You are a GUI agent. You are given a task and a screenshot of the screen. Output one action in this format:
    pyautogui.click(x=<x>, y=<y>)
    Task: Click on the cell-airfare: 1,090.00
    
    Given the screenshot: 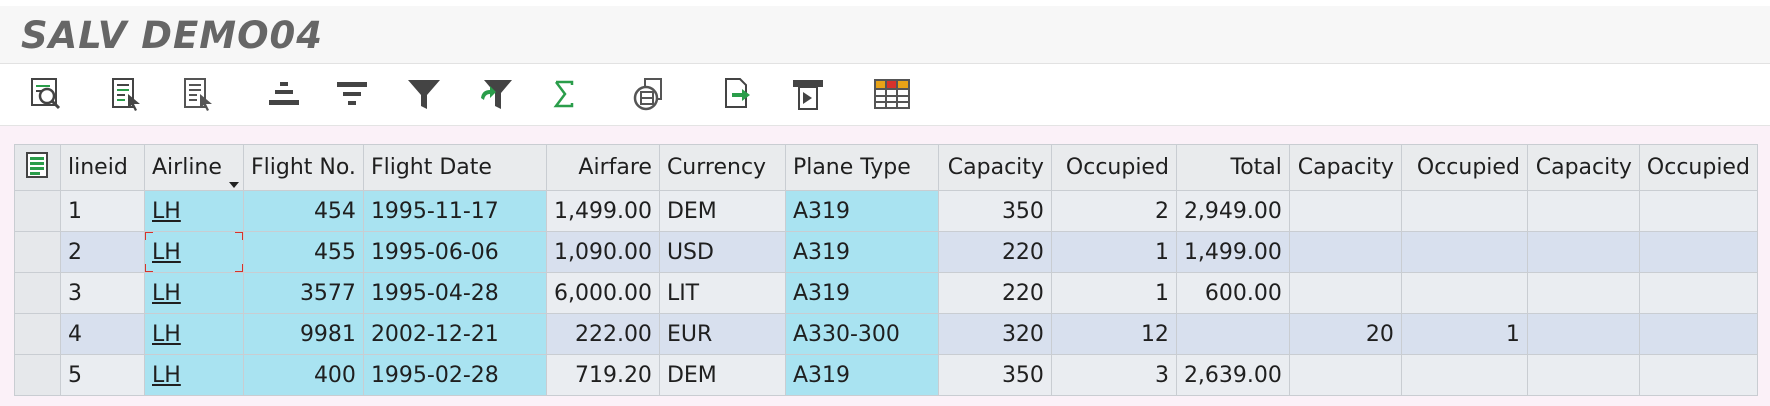 What is the action you would take?
    pyautogui.click(x=602, y=252)
    